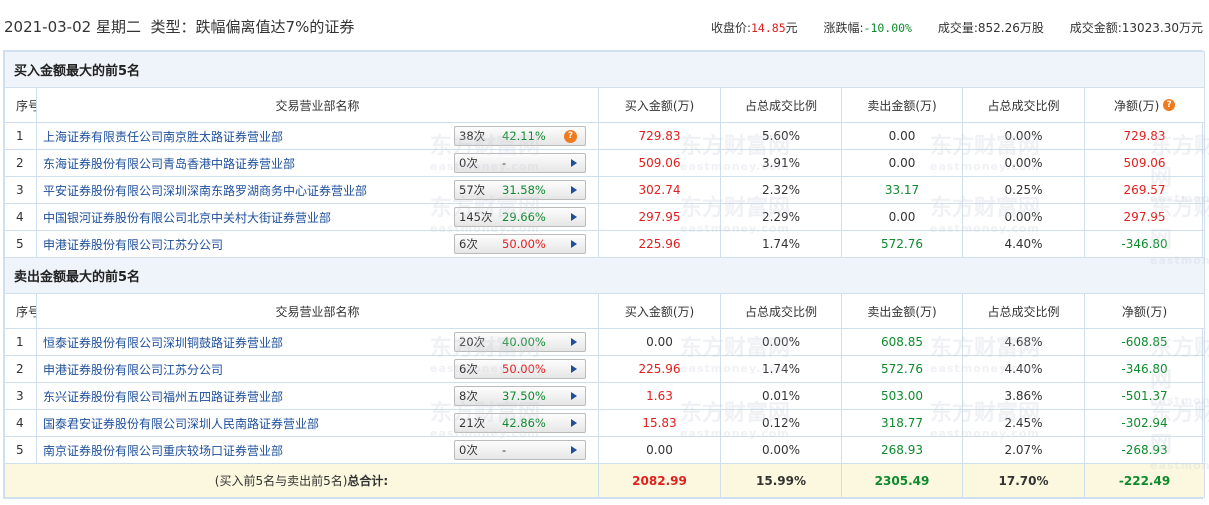 The width and height of the screenshot is (1209, 505). What do you see at coordinates (781, 396) in the screenshot?
I see `buy-ratio: 0.01%` at bounding box center [781, 396].